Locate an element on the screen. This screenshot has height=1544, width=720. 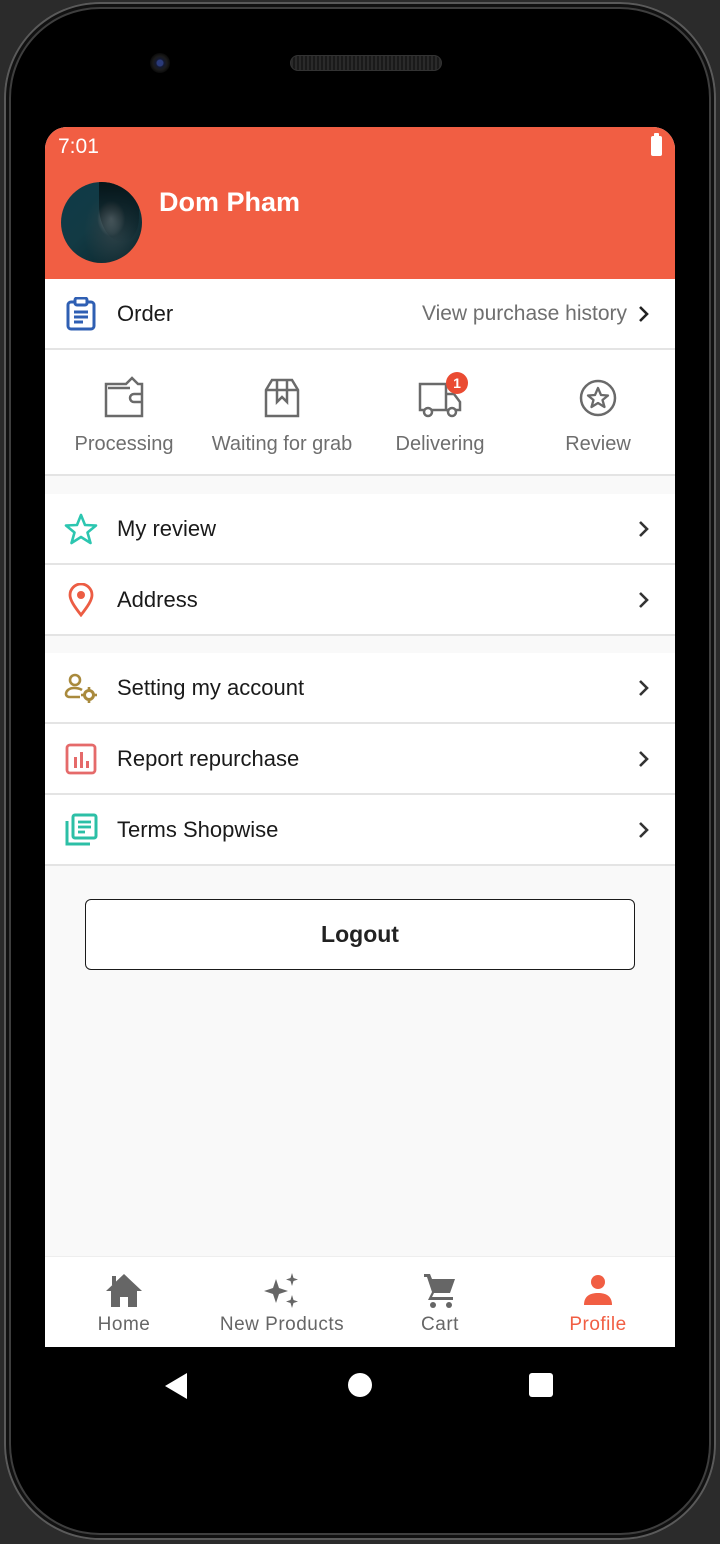
avatar-photo is located at coordinates (119, 212).